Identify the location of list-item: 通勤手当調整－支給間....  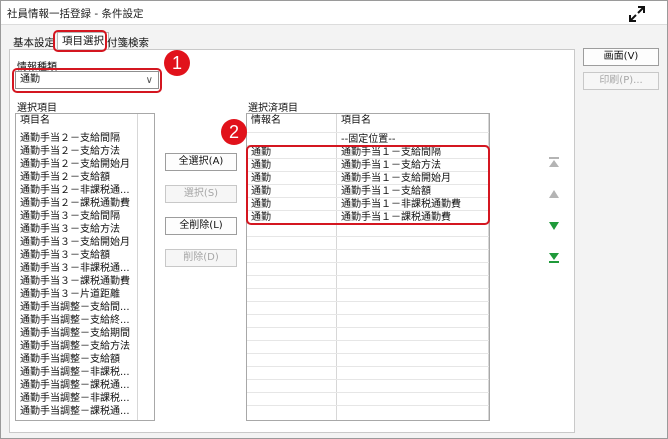
(73, 307).